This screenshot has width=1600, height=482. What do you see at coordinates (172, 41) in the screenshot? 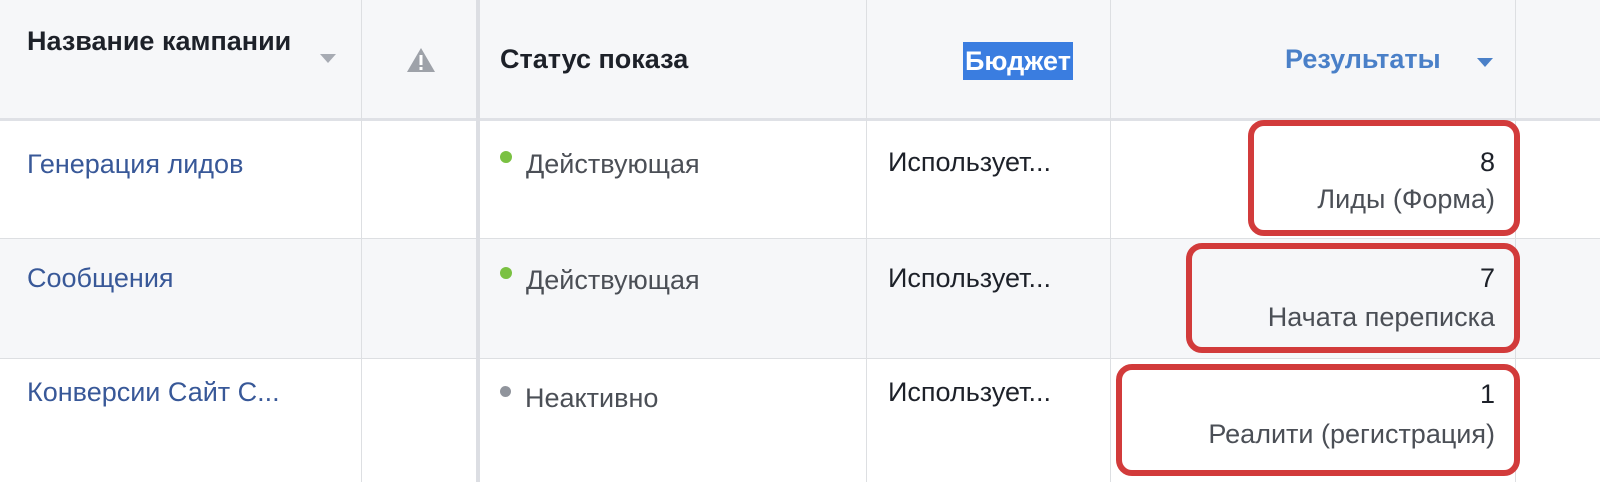
I see `column-header-campaign-name: Название кампании` at bounding box center [172, 41].